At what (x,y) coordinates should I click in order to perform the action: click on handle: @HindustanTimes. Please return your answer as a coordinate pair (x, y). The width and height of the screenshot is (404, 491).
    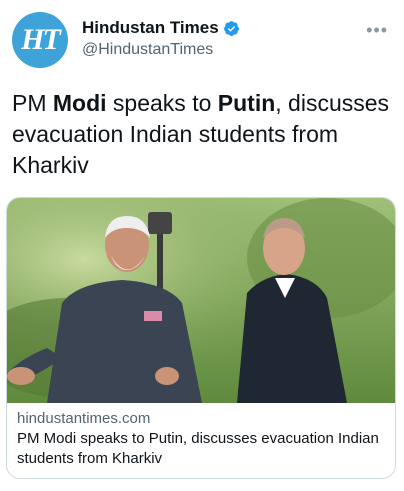
    Looking at the image, I should click on (161, 50).